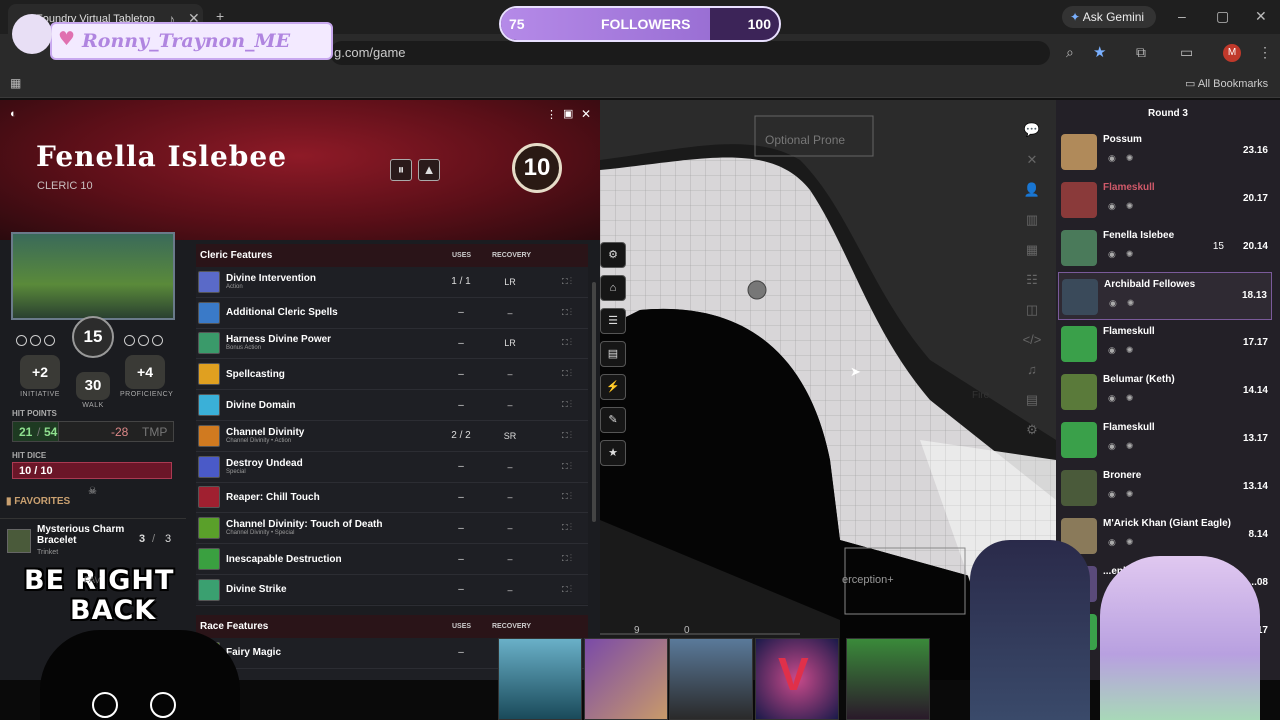 The height and width of the screenshot is (720, 1280). I want to click on settings-tab-icon: ⚙, so click(1032, 430).